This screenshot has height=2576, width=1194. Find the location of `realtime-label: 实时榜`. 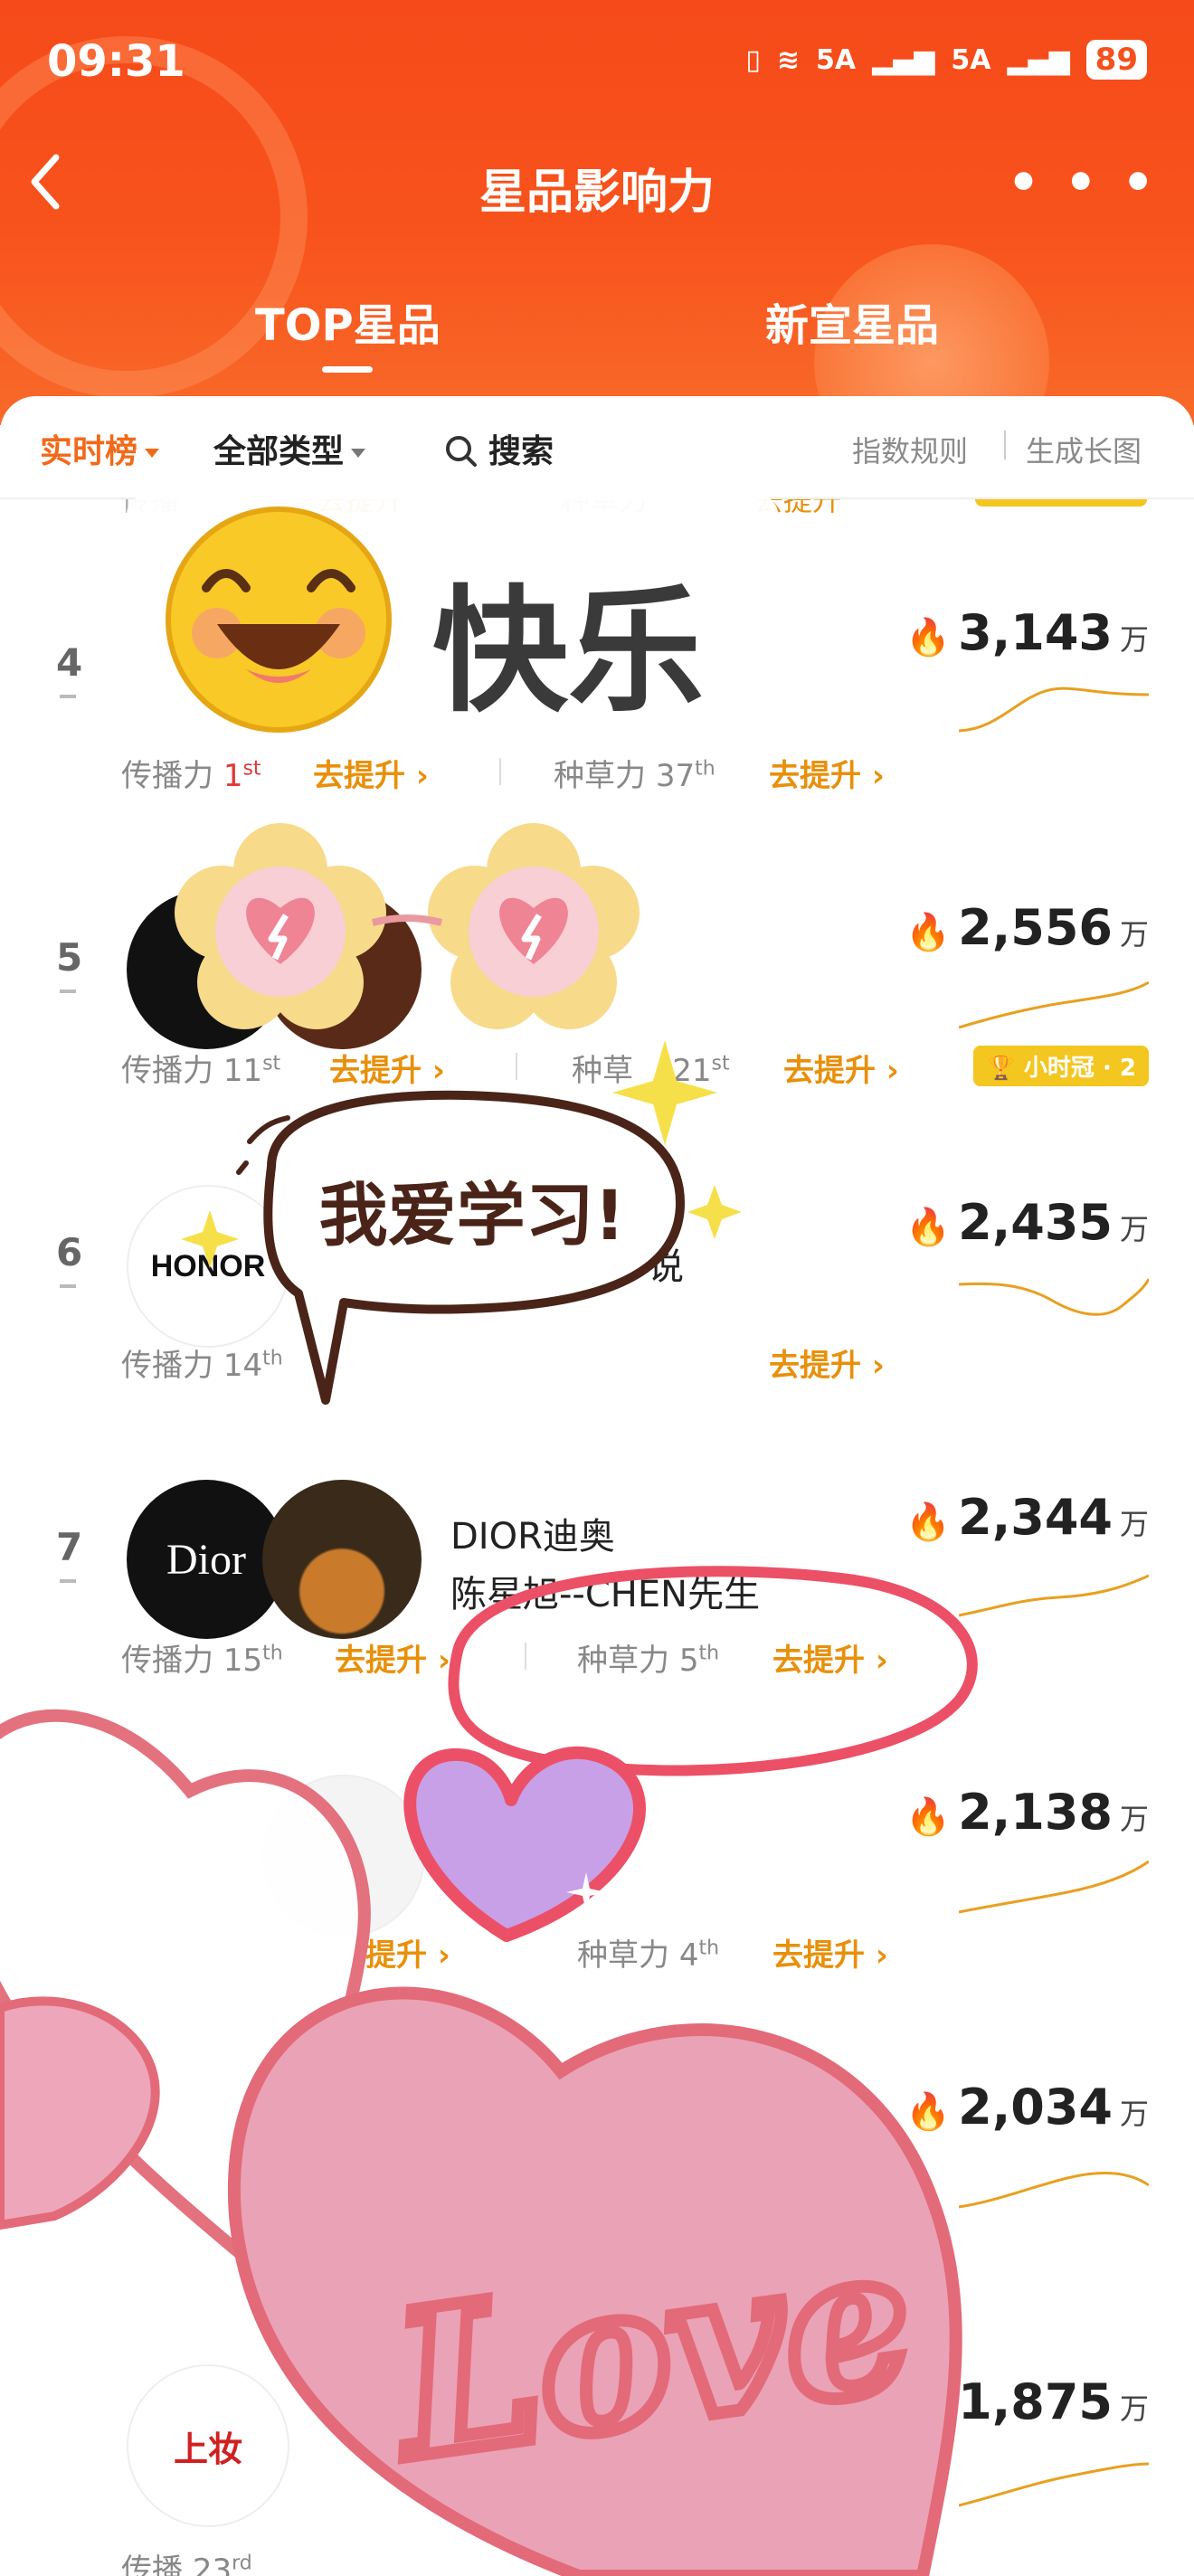

realtime-label: 实时榜 is located at coordinates (89, 452).